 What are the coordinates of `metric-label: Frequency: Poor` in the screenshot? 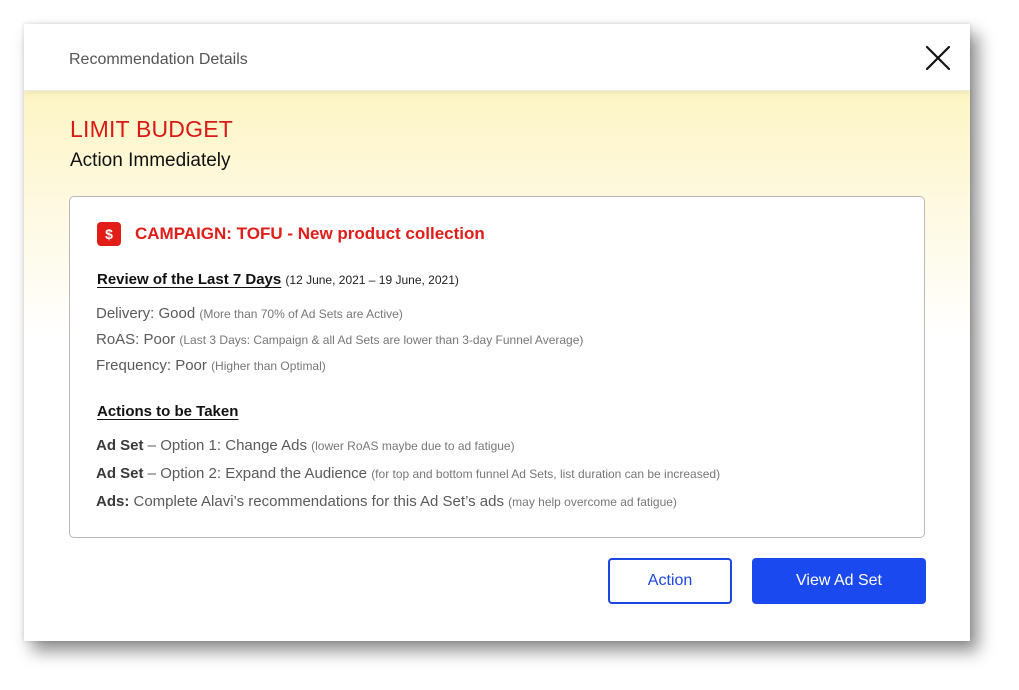 It's located at (151, 365).